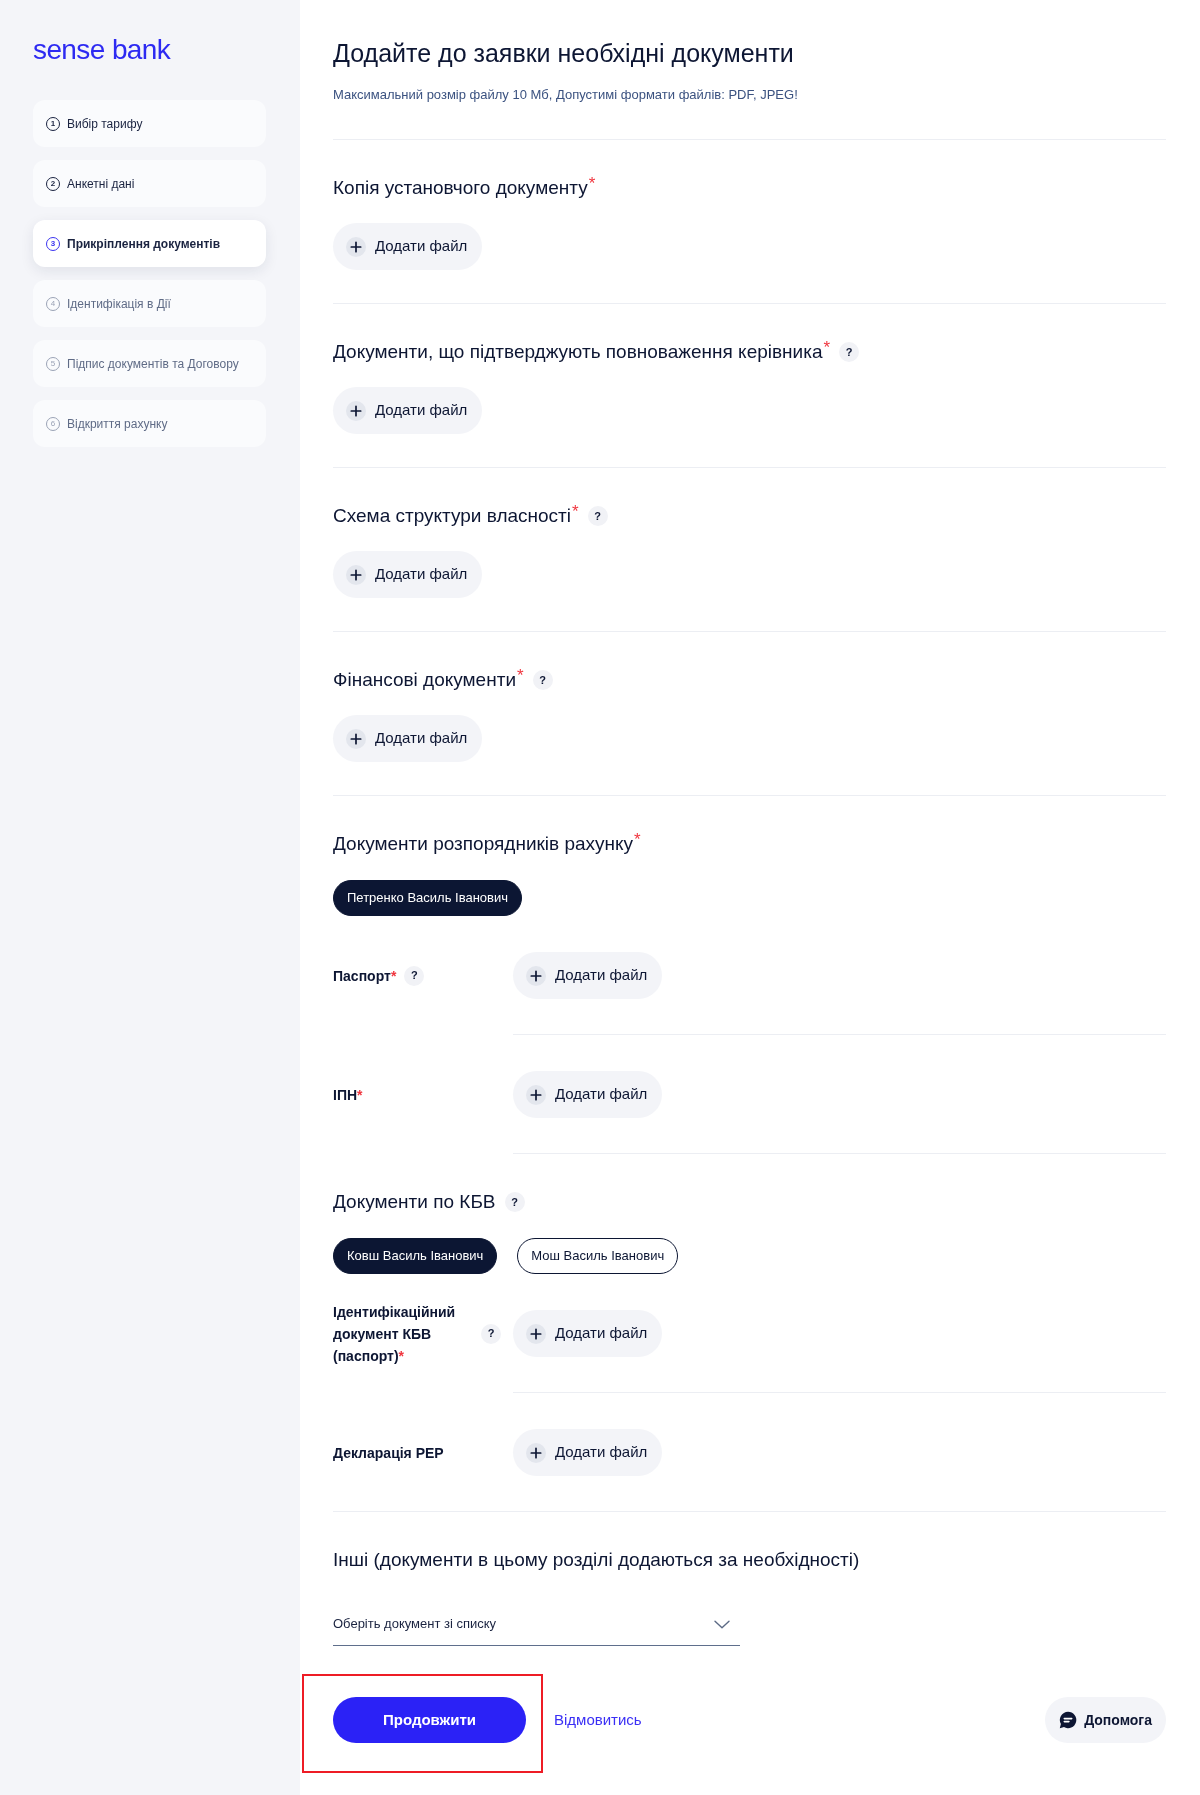 This screenshot has width=1200, height=1795. I want to click on document-label: Ідентифікаційний документ КБВ (паспорт)*, so click(395, 1334).